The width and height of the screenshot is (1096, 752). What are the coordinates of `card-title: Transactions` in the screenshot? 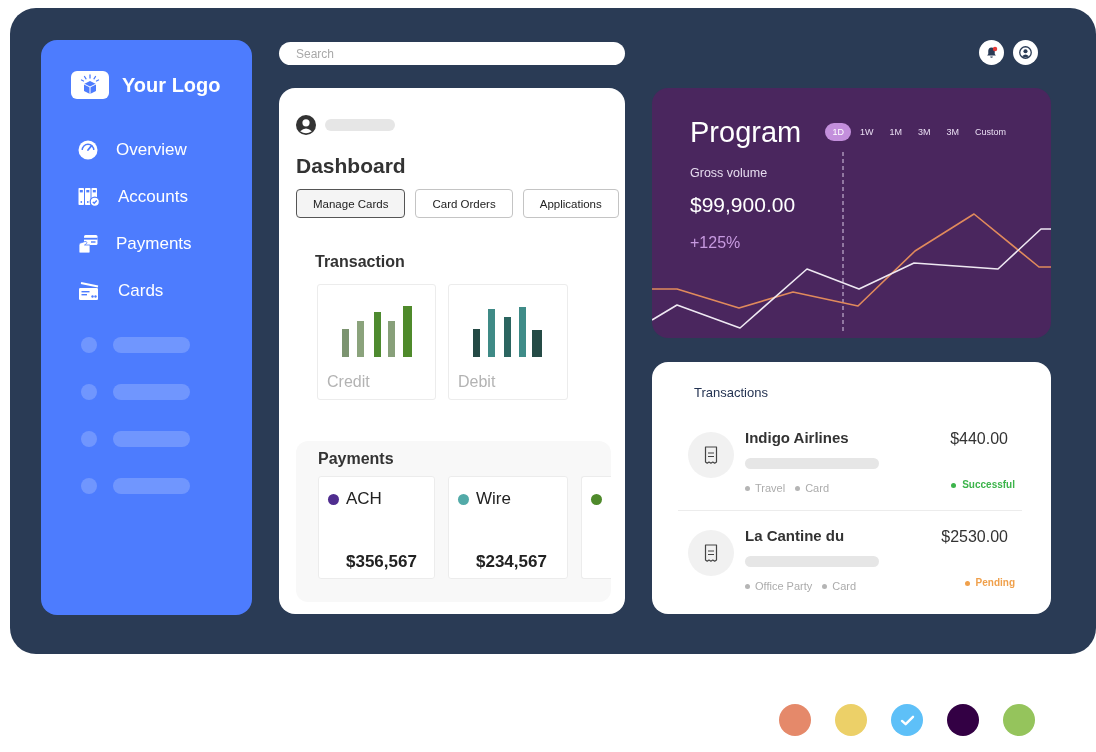 It's located at (731, 393).